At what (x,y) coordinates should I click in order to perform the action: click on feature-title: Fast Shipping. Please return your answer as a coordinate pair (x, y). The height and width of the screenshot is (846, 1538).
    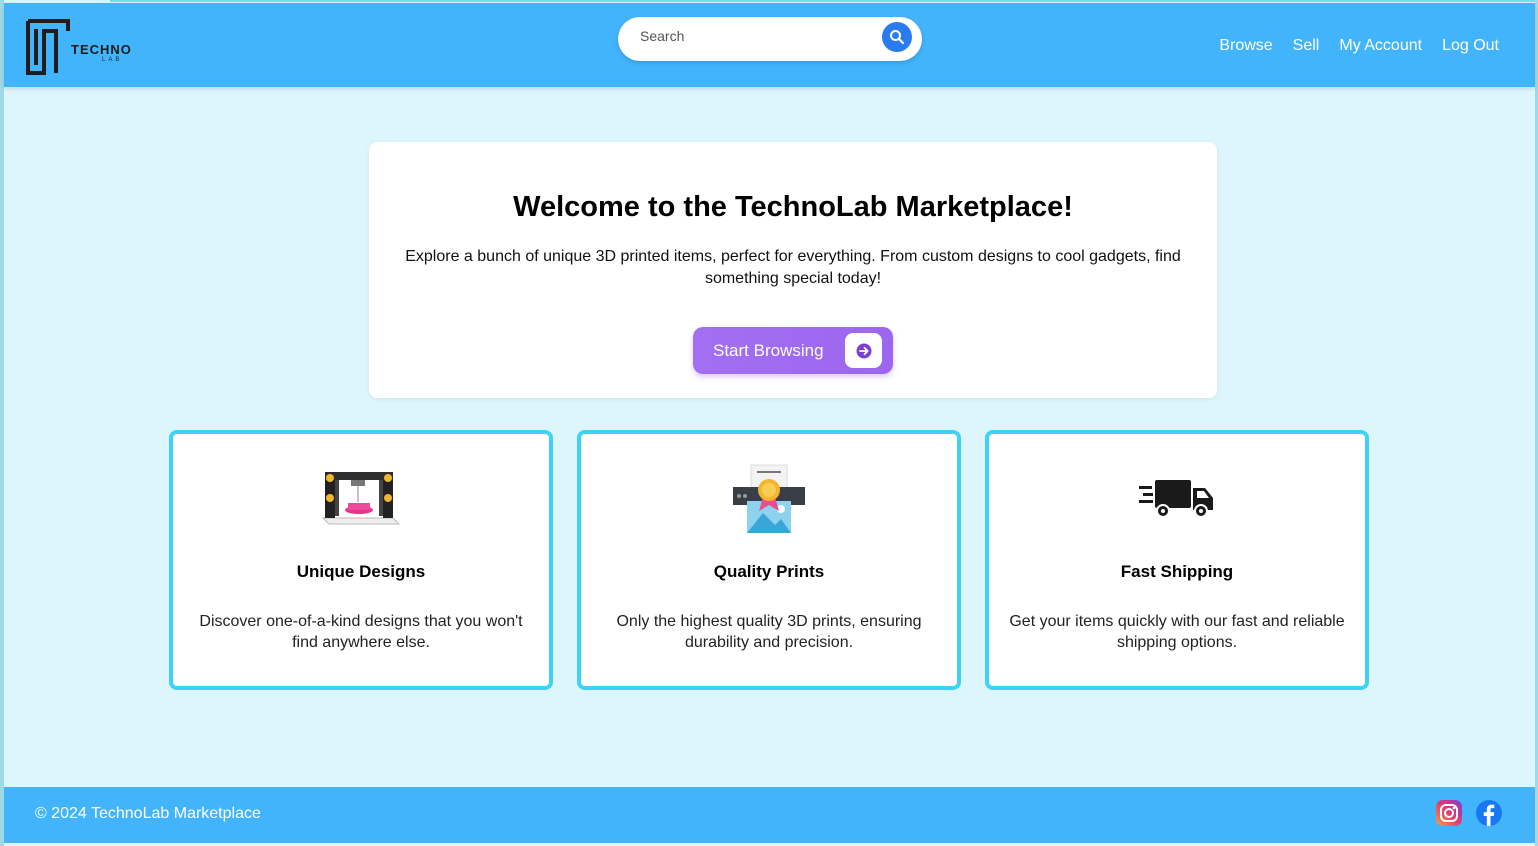
    Looking at the image, I should click on (1177, 571).